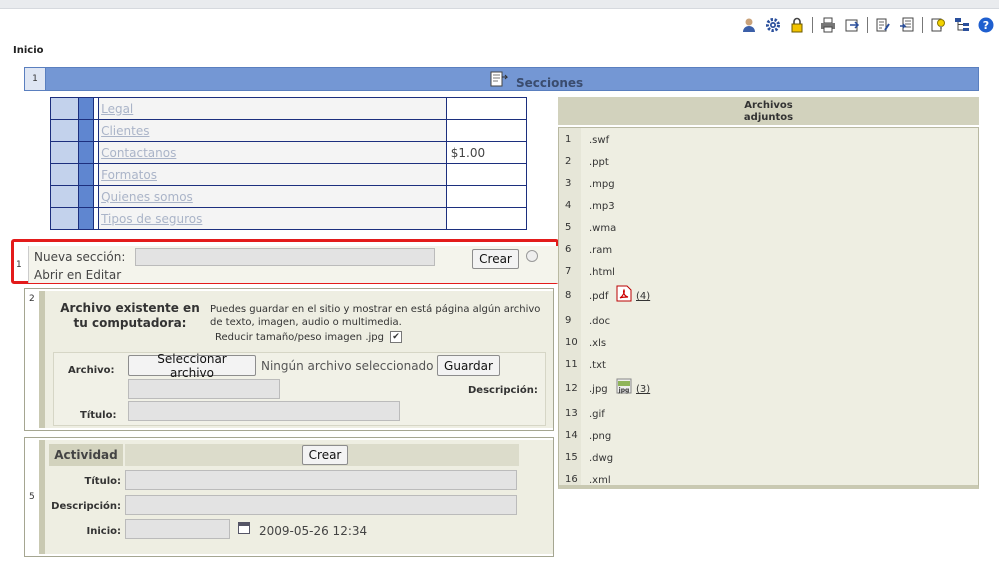  What do you see at coordinates (585, 414) in the screenshot?
I see `list-item: 13 .gif` at bounding box center [585, 414].